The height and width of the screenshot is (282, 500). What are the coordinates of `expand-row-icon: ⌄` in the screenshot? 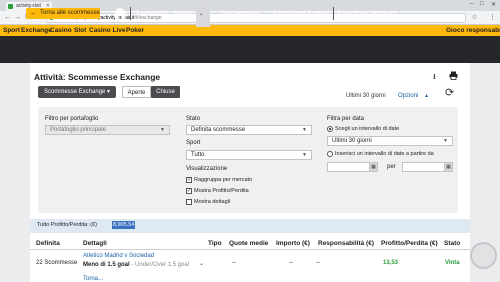 It's located at (201, 263).